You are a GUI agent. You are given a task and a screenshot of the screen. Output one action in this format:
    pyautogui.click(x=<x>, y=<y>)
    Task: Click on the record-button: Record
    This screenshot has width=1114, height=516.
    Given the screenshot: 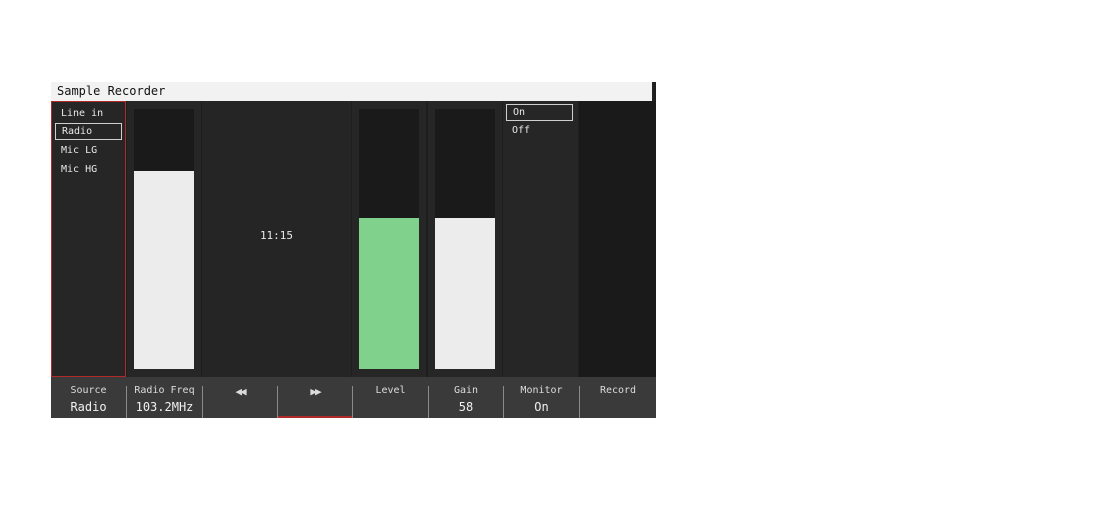 What is the action you would take?
    pyautogui.click(x=618, y=397)
    